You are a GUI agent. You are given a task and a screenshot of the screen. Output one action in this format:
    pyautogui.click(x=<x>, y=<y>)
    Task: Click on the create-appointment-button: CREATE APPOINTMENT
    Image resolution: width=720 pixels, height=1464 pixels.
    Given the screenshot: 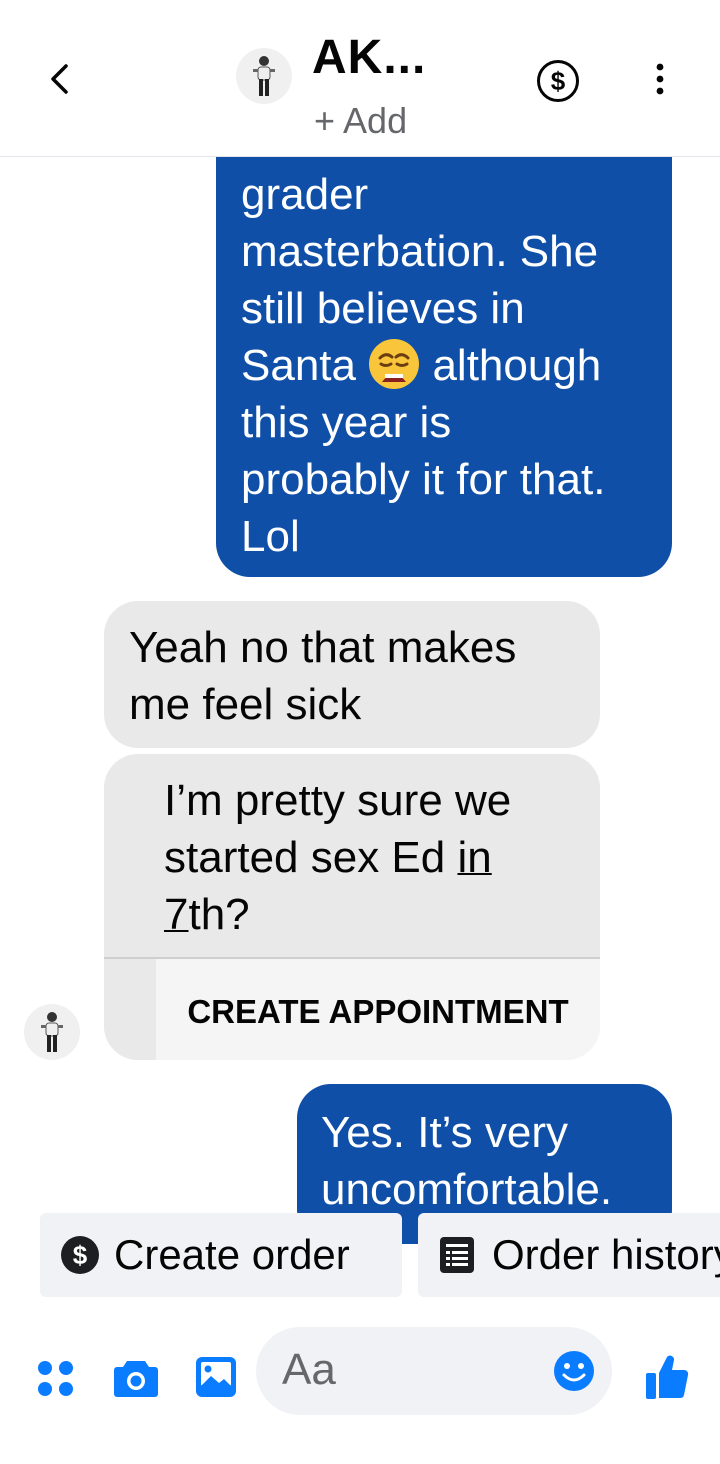 What is the action you would take?
    pyautogui.click(x=378, y=1009)
    